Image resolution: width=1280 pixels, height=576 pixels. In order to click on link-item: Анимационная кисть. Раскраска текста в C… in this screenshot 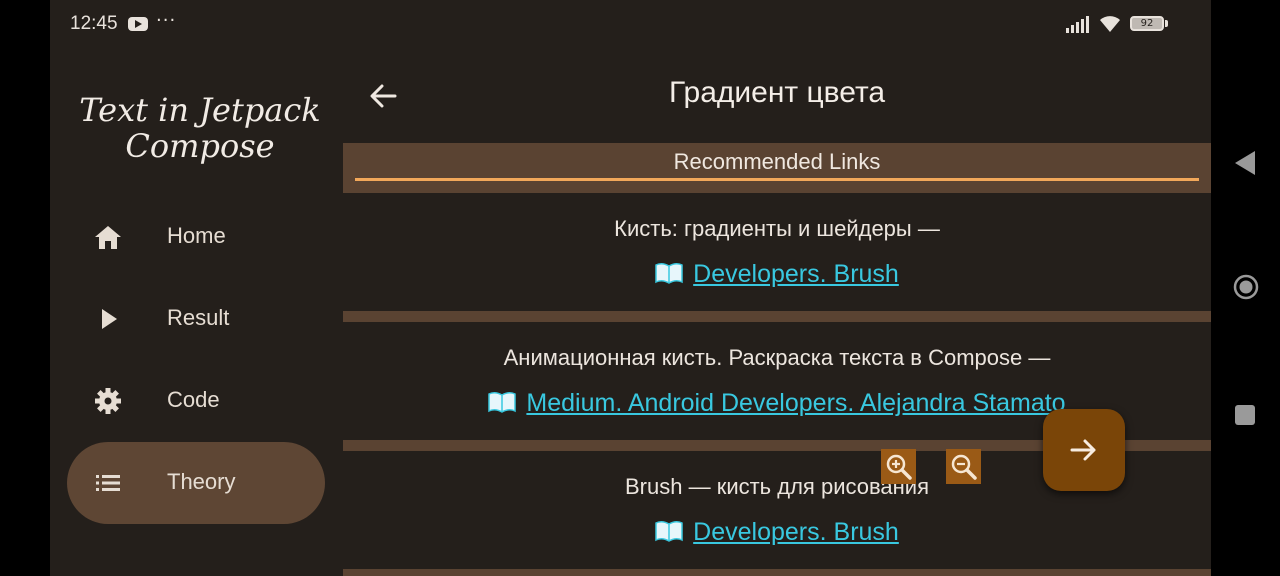, I will do `click(777, 381)`.